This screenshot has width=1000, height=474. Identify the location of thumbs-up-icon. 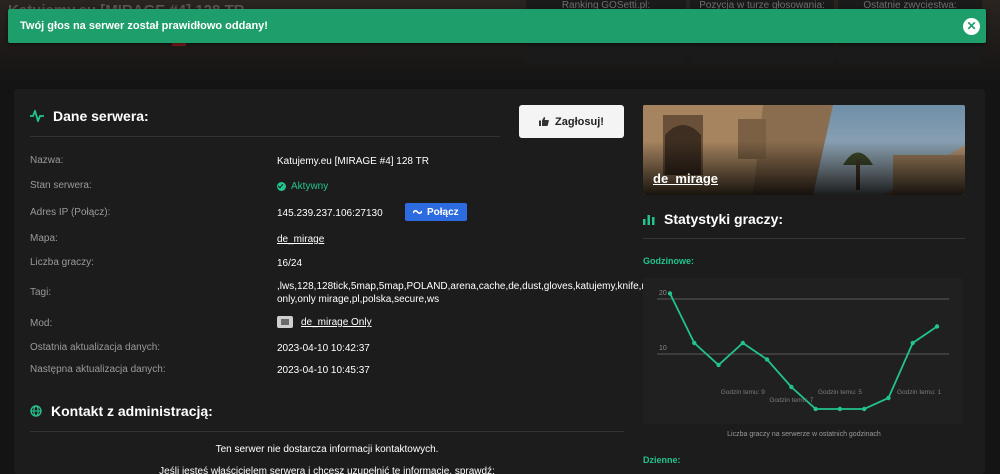
(544, 121).